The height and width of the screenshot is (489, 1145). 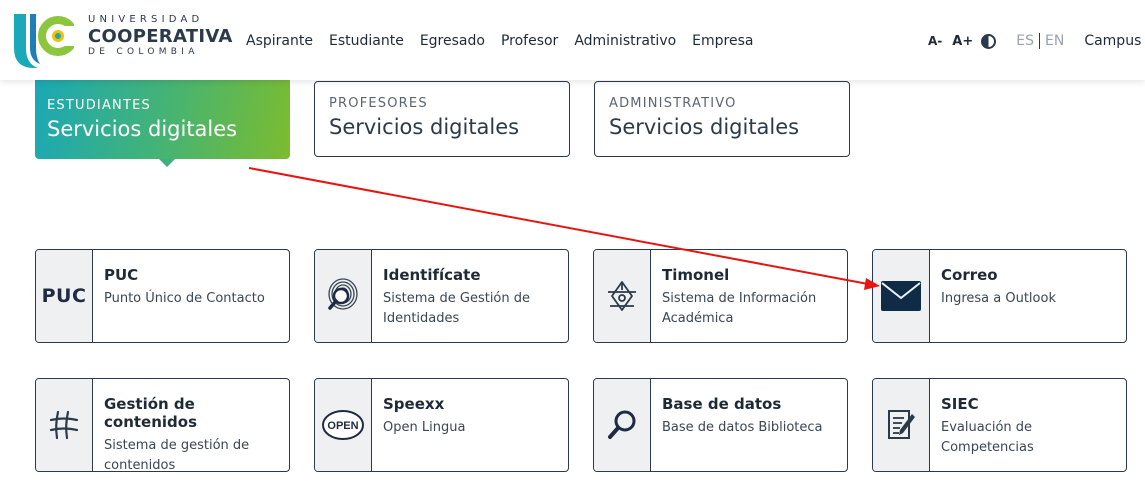 What do you see at coordinates (99, 105) in the screenshot?
I see `tab-kicker: ESTUDIANTES` at bounding box center [99, 105].